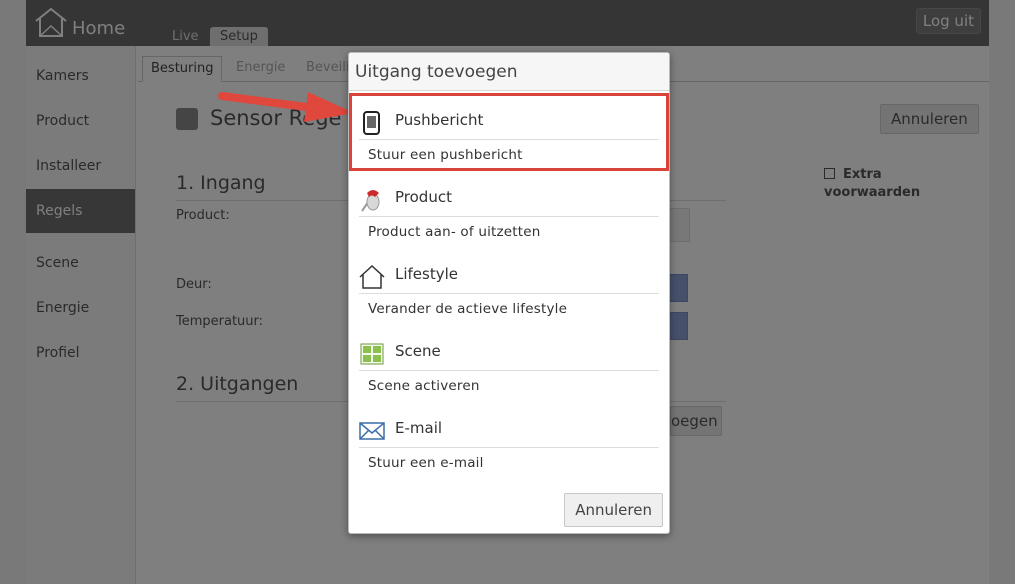 This screenshot has height=584, width=1015. What do you see at coordinates (418, 351) in the screenshot?
I see `option-name: Scene` at bounding box center [418, 351].